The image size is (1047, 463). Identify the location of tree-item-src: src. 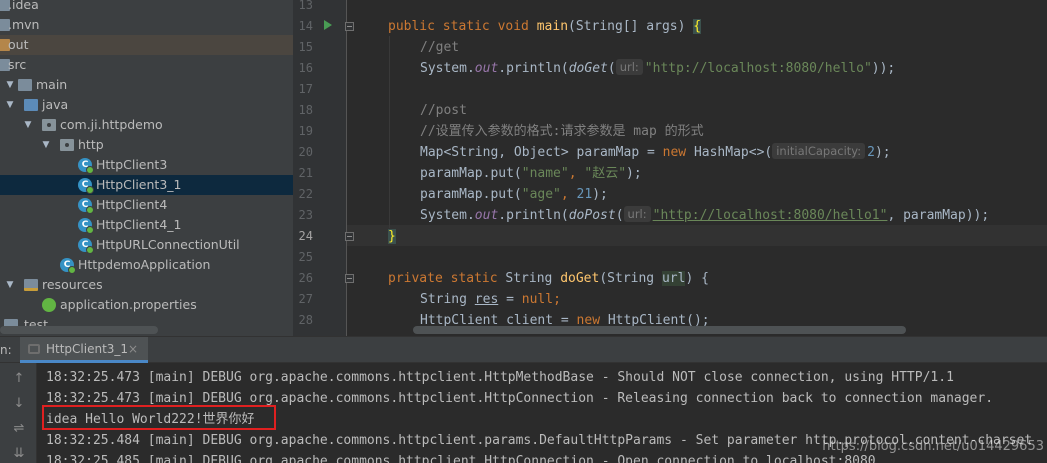
(146, 65).